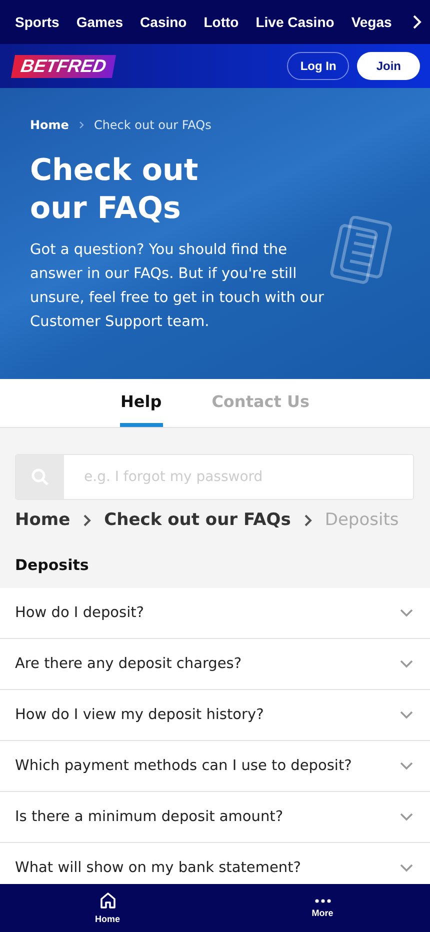 The width and height of the screenshot is (430, 932). What do you see at coordinates (371, 22) in the screenshot?
I see `category-link: Vegas` at bounding box center [371, 22].